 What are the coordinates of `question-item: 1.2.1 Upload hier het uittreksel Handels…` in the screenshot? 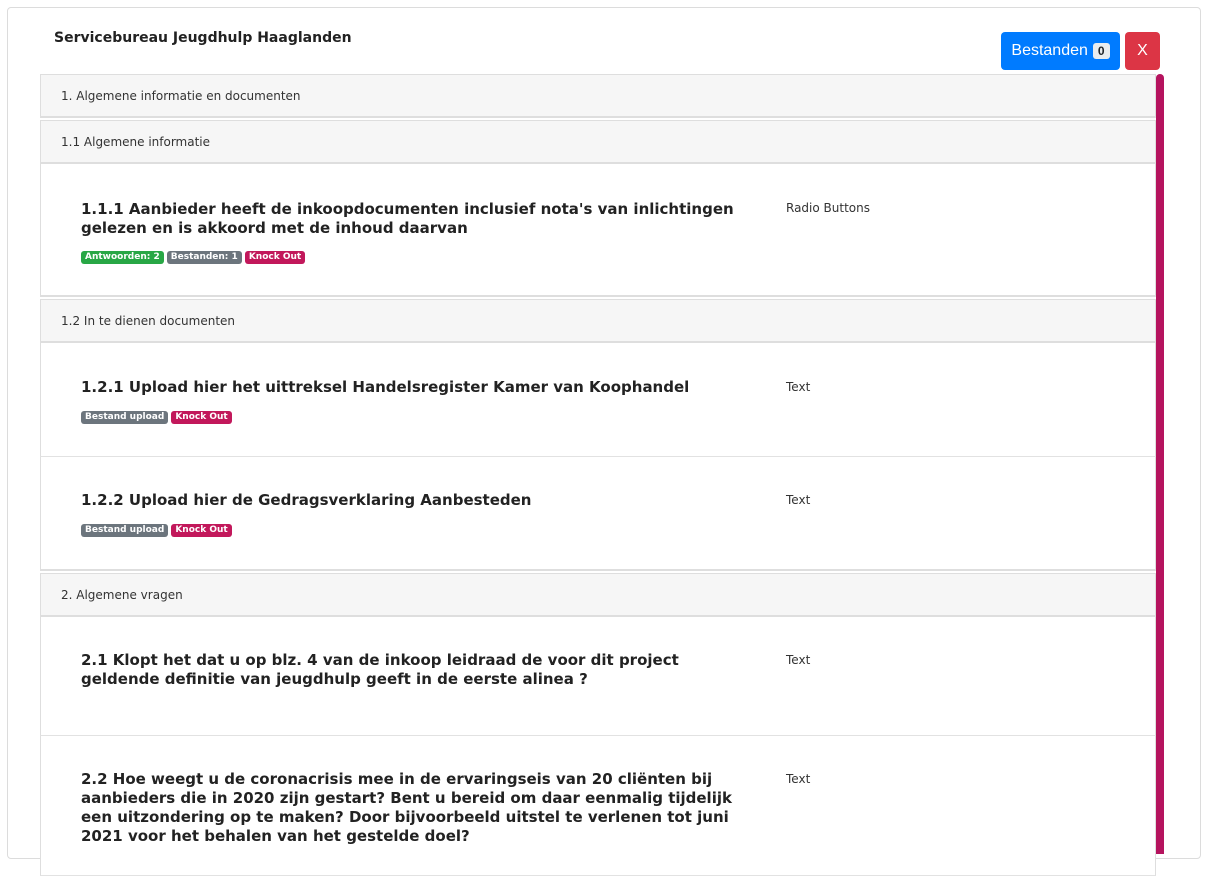 It's located at (598, 400).